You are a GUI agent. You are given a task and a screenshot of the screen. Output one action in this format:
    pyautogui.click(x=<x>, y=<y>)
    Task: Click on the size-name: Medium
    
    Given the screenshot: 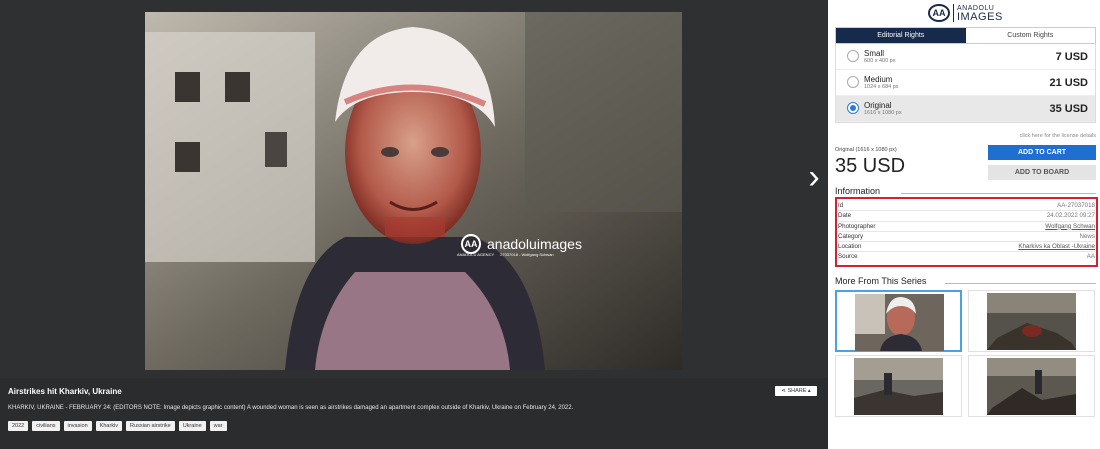 What is the action you would take?
    pyautogui.click(x=878, y=79)
    